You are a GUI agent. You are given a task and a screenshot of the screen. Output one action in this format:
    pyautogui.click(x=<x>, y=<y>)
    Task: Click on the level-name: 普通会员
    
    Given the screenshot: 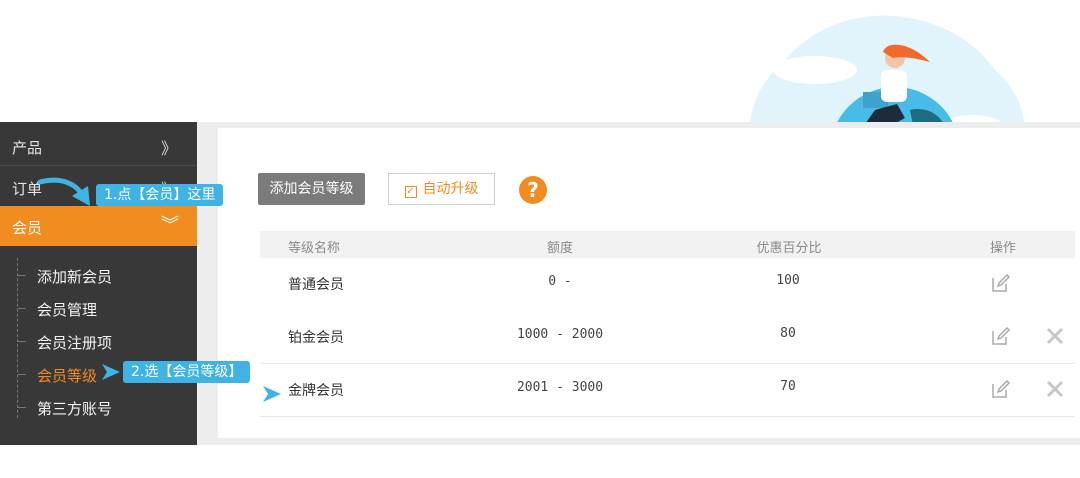 What is the action you would take?
    pyautogui.click(x=316, y=285)
    